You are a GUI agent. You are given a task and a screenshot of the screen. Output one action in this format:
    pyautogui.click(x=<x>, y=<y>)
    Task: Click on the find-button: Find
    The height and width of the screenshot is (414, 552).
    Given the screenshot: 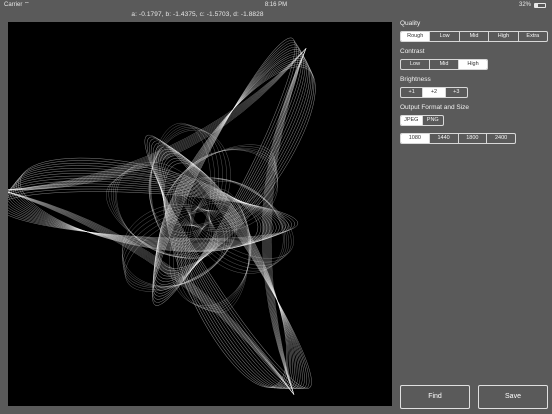 What is the action you would take?
    pyautogui.click(x=435, y=397)
    